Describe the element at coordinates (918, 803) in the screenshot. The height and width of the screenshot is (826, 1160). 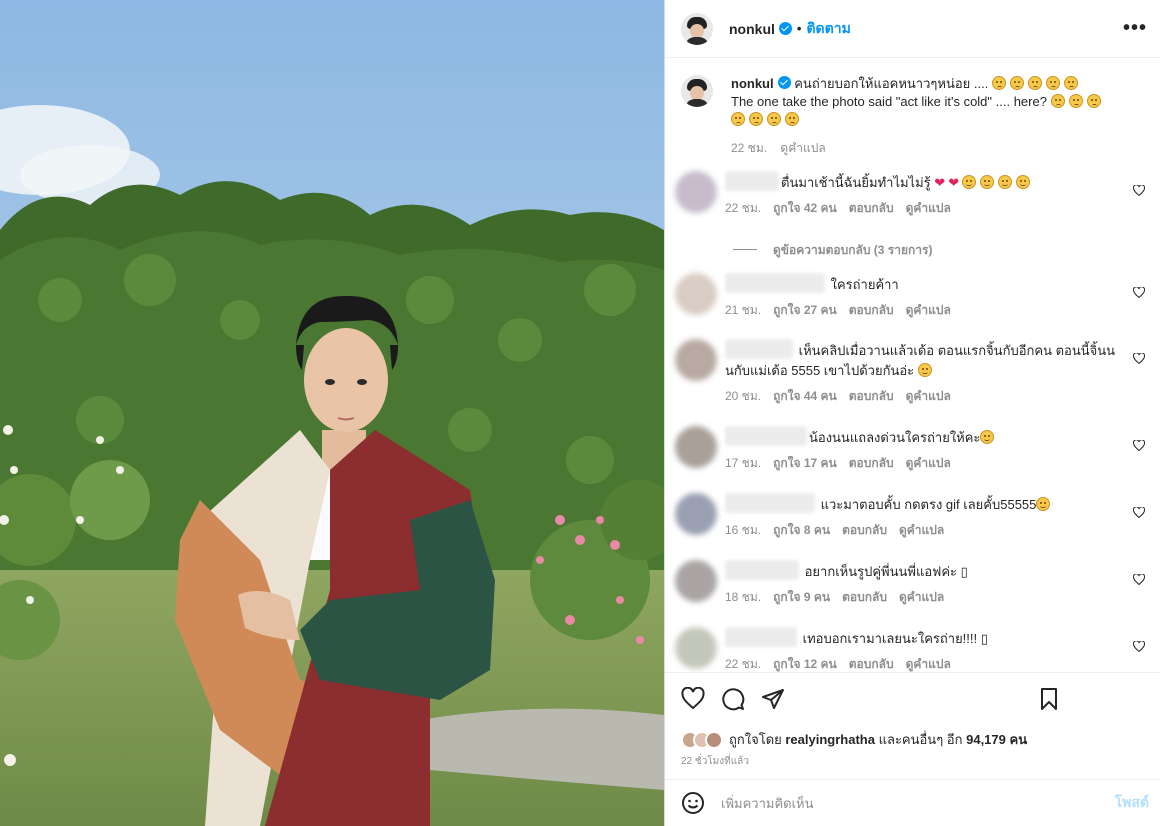
I see `comment-input: เพิ่มความคิดเห็น` at that location.